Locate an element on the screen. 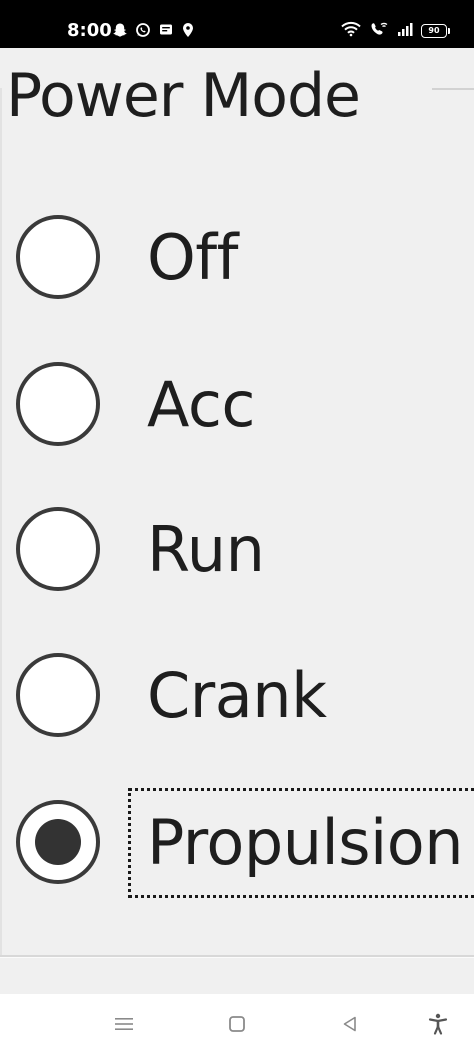  snapchat-icon is located at coordinates (120, 32).